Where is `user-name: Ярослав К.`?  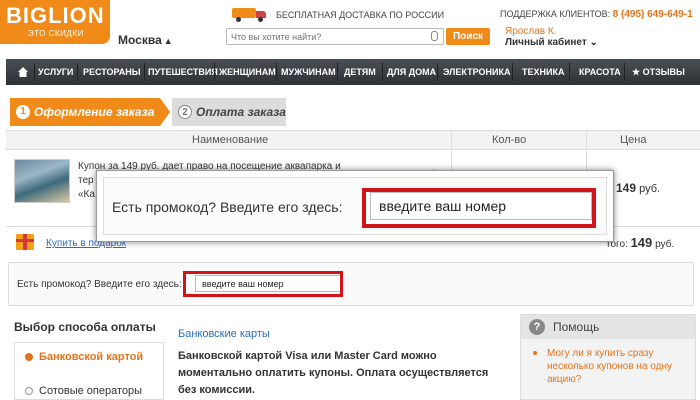
user-name: Ярослав К. is located at coordinates (530, 31).